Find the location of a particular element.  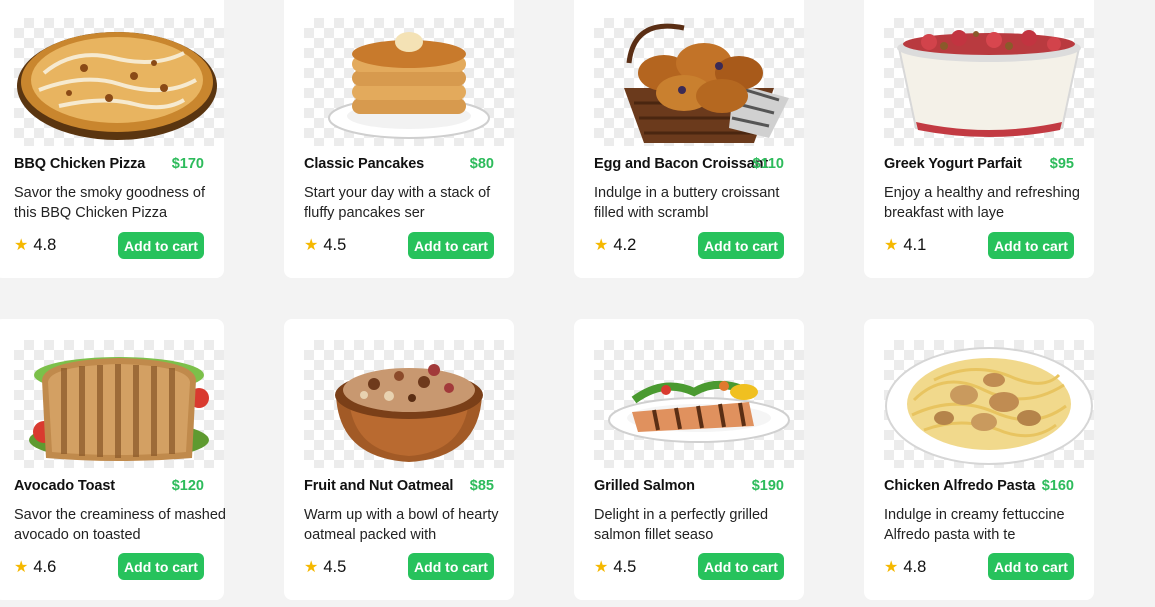

product-image-alfredo-pasta is located at coordinates (989, 404).